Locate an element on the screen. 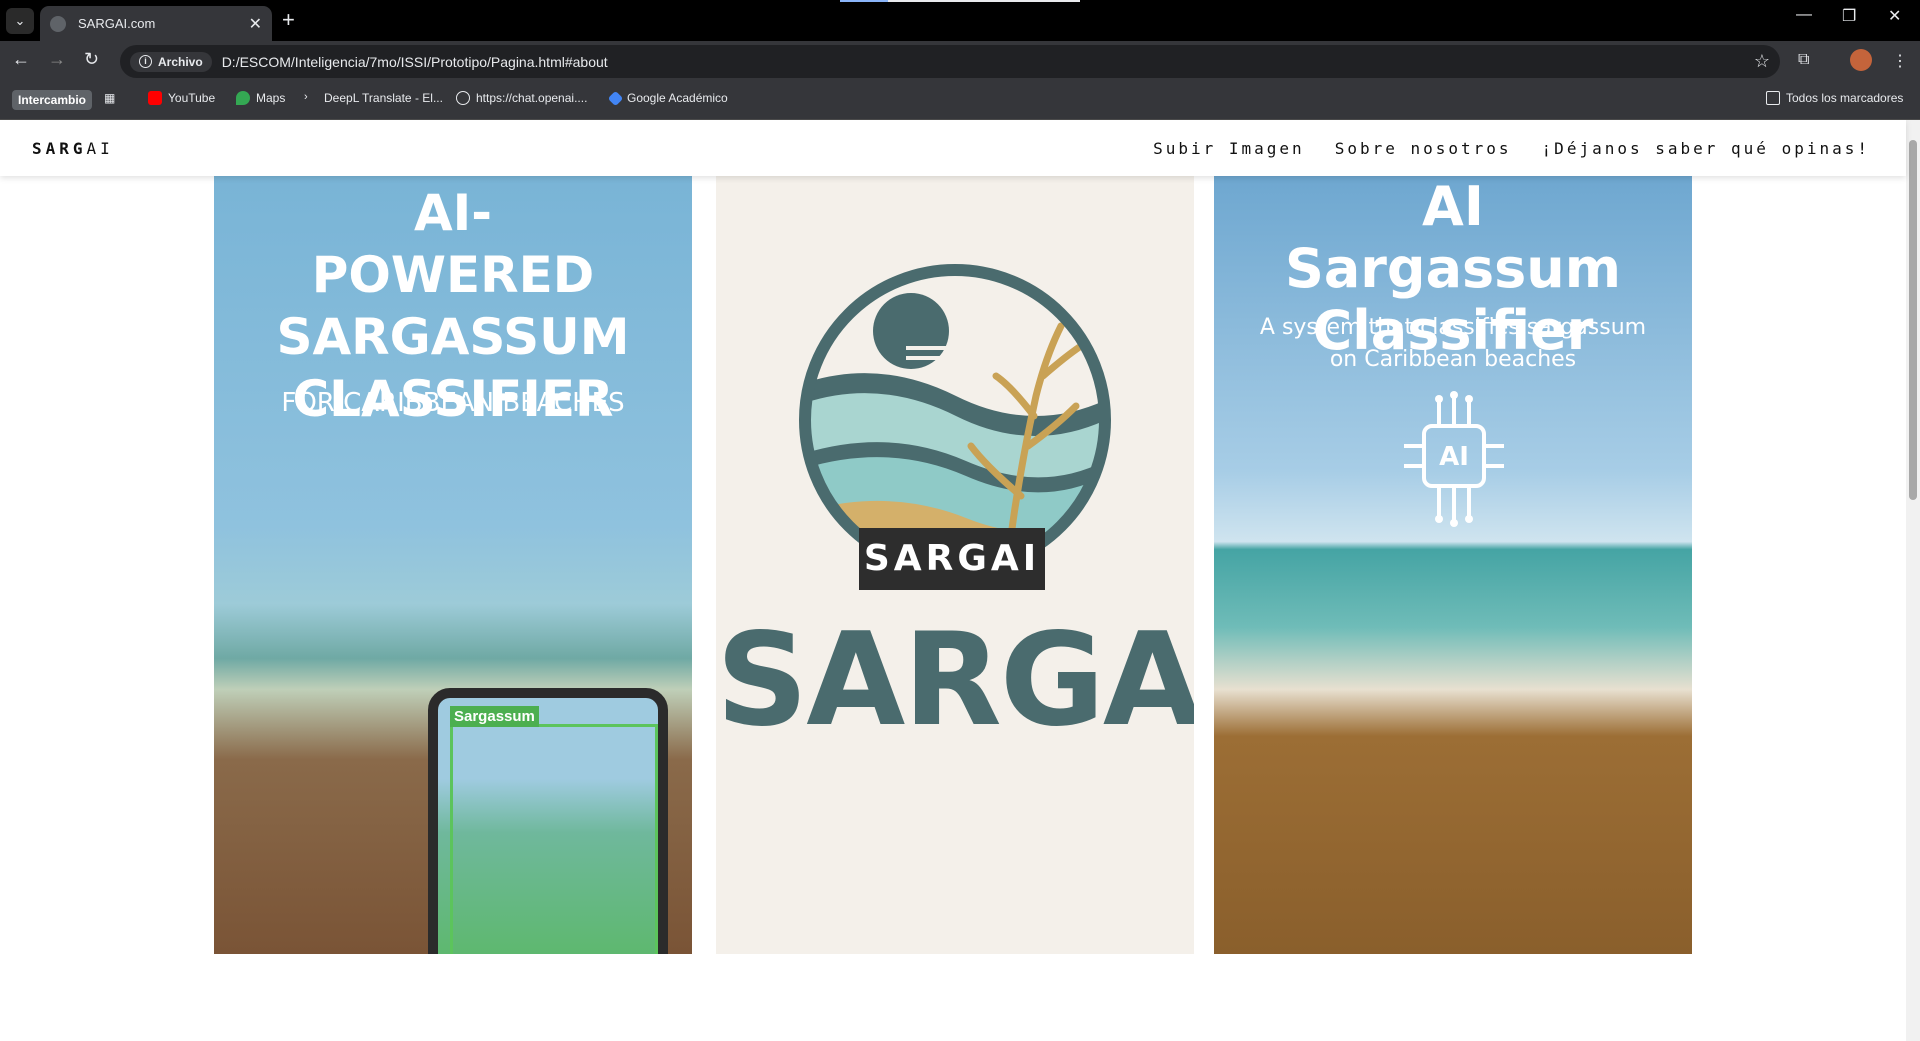  all-bookmarks-folder: Todos los marcadores is located at coordinates (1834, 98).